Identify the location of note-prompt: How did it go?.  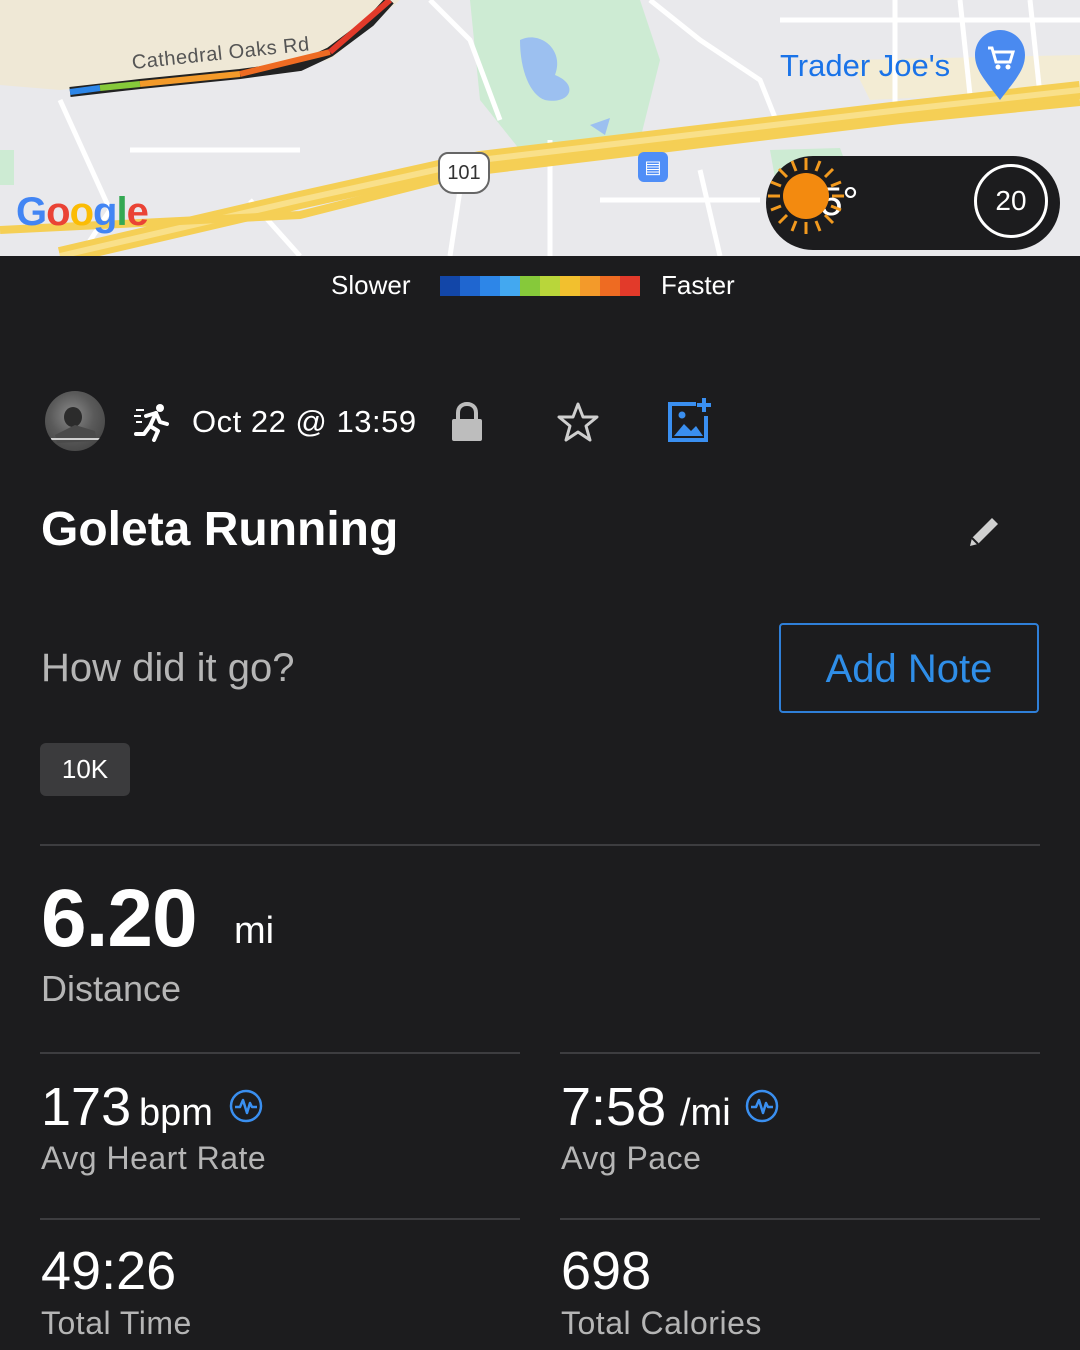
(168, 668).